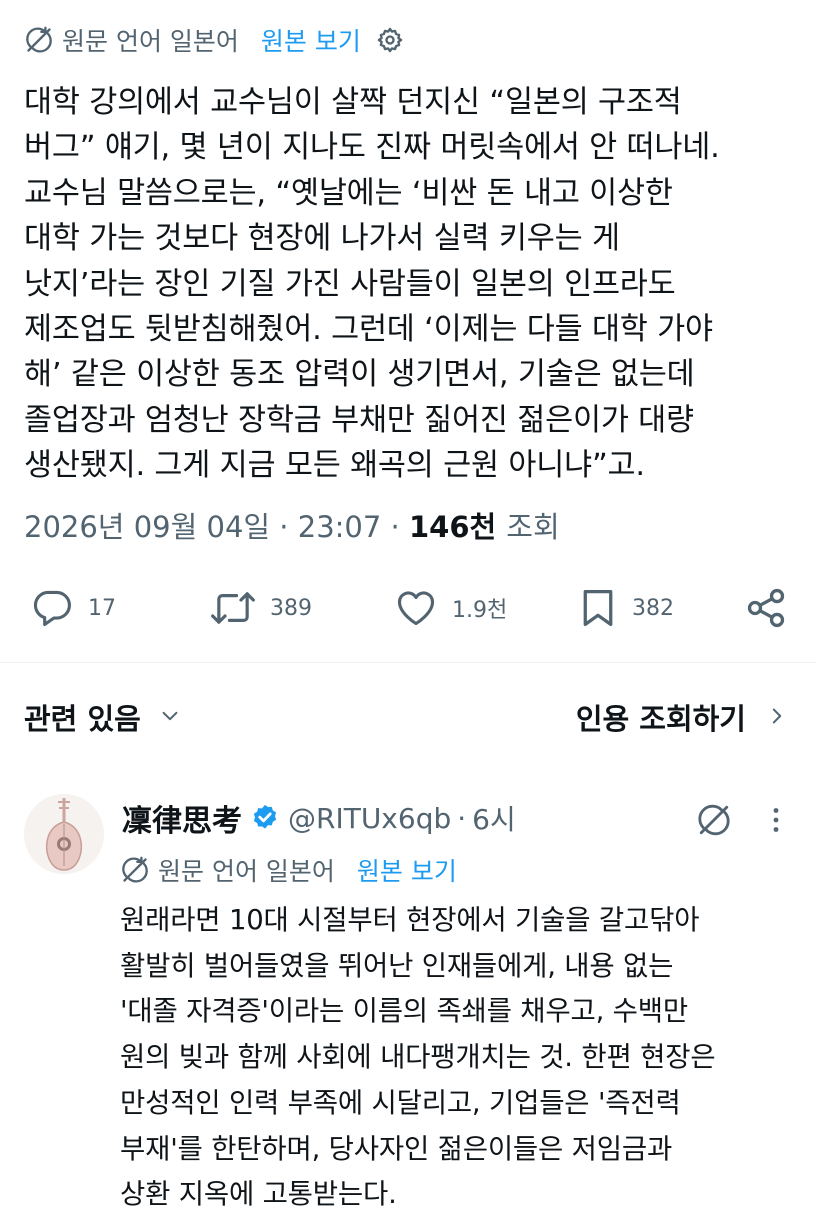  I want to click on retweet-count: 389, so click(291, 608).